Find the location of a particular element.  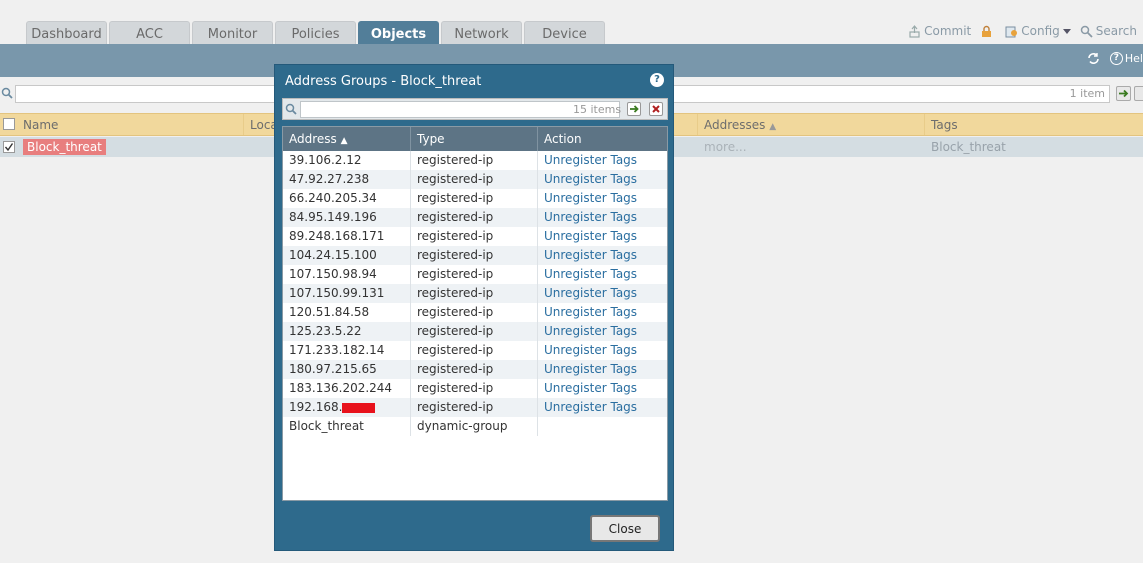

commit-label: Commit is located at coordinates (948, 31).